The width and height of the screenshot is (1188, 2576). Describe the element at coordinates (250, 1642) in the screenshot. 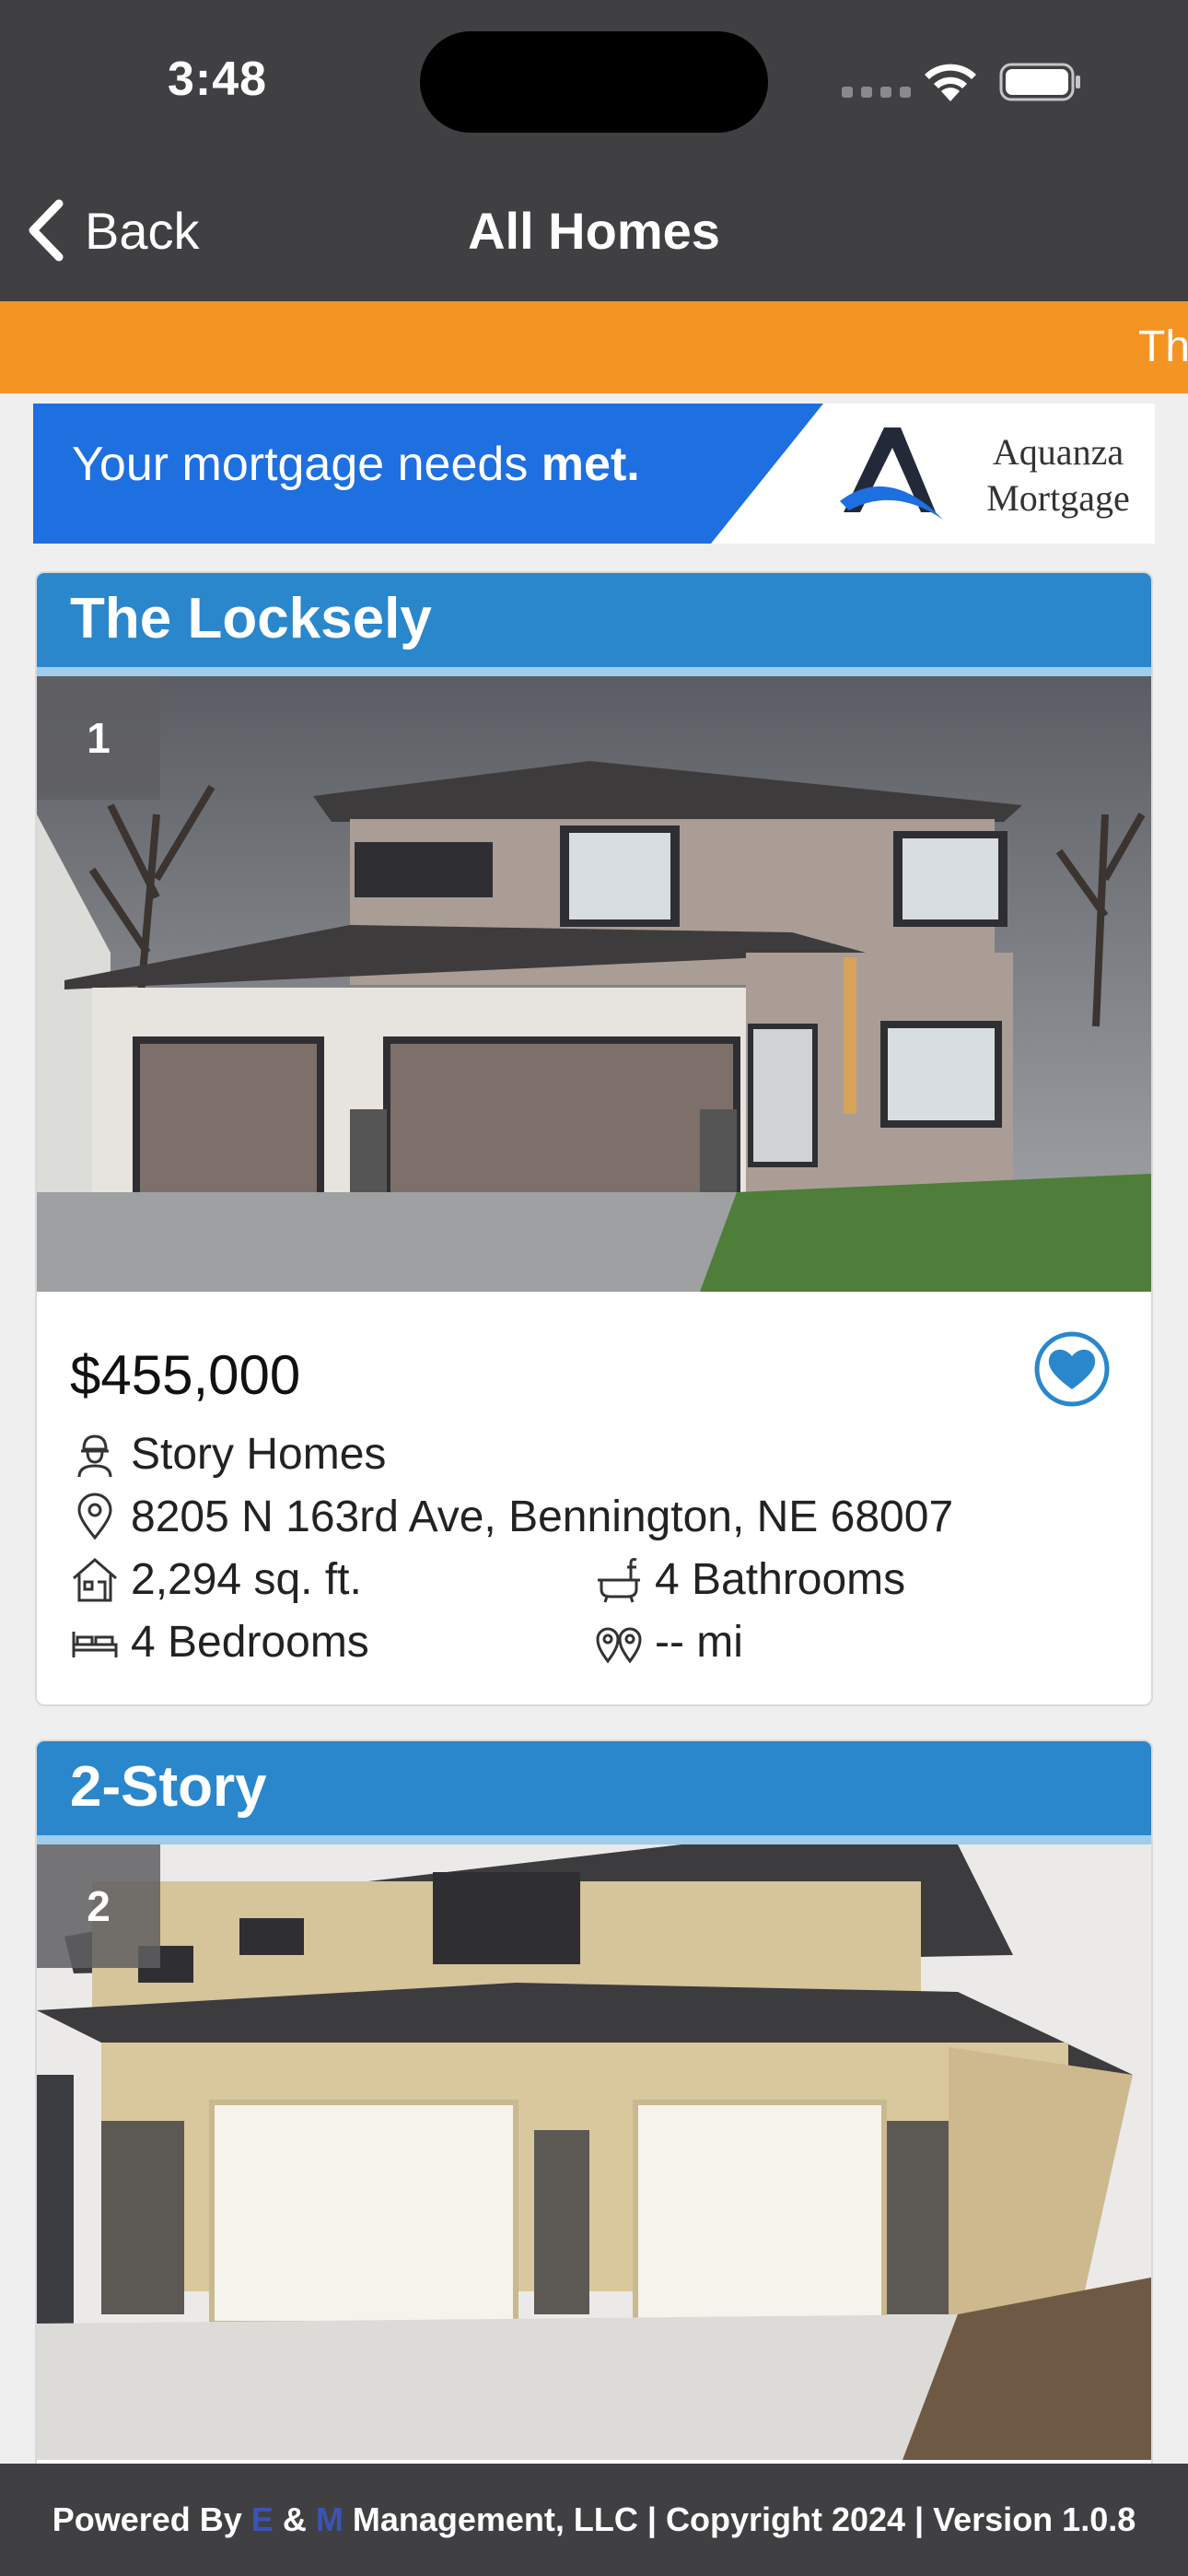

I see `listing-bedrooms: 4 Bedrooms` at that location.